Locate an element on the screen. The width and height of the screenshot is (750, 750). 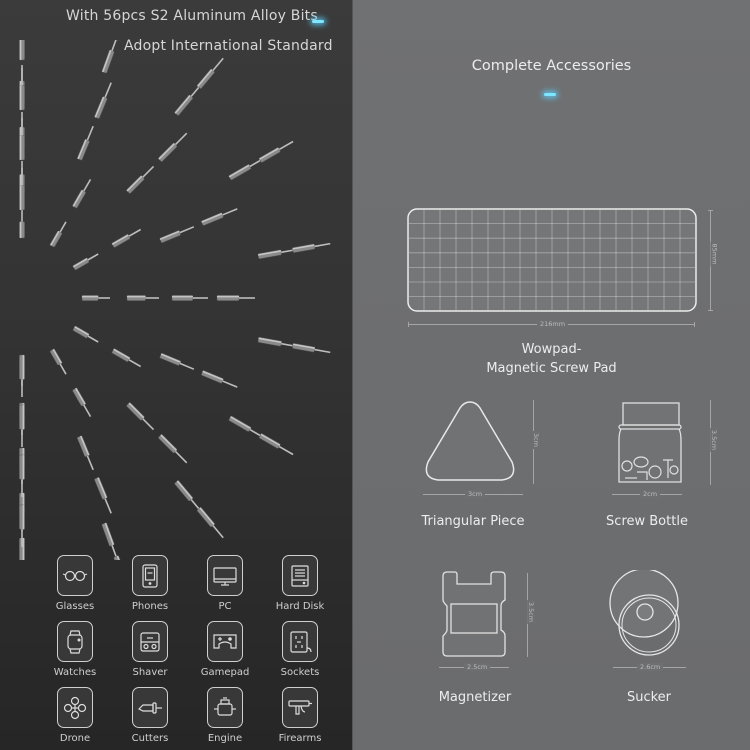
application-label: Hard Disk is located at coordinates (300, 606).